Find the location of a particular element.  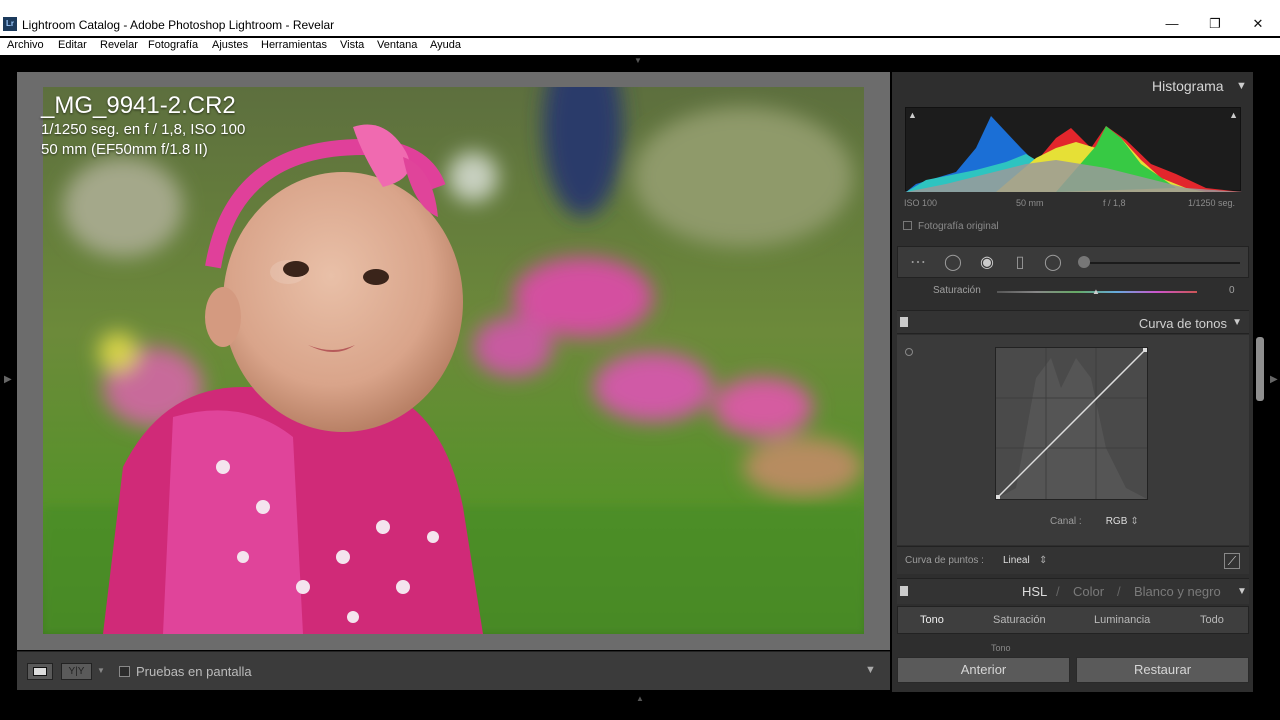

tool-strip: ⋯ ◯ ◉ ▯ ◯ is located at coordinates (1073, 262).